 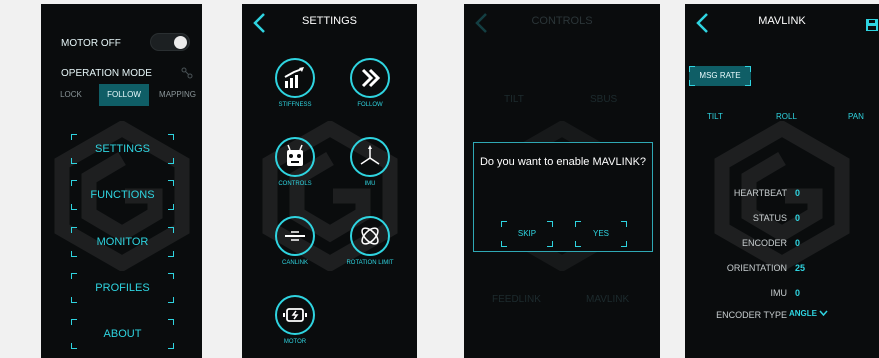 I want to click on status-row: STATUS 0, so click(x=782, y=220).